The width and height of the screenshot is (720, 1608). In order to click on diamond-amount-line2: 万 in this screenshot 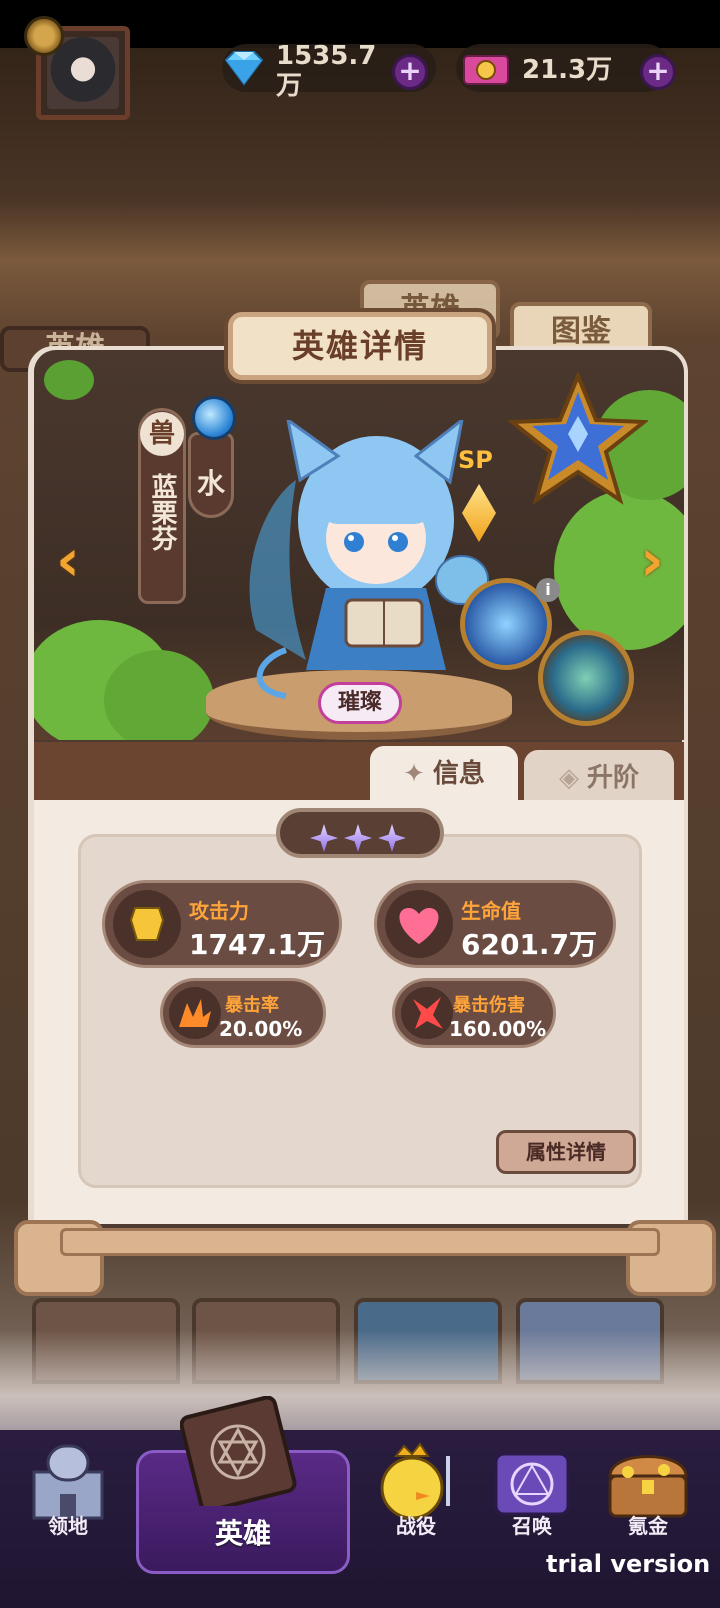, I will do `click(289, 86)`.